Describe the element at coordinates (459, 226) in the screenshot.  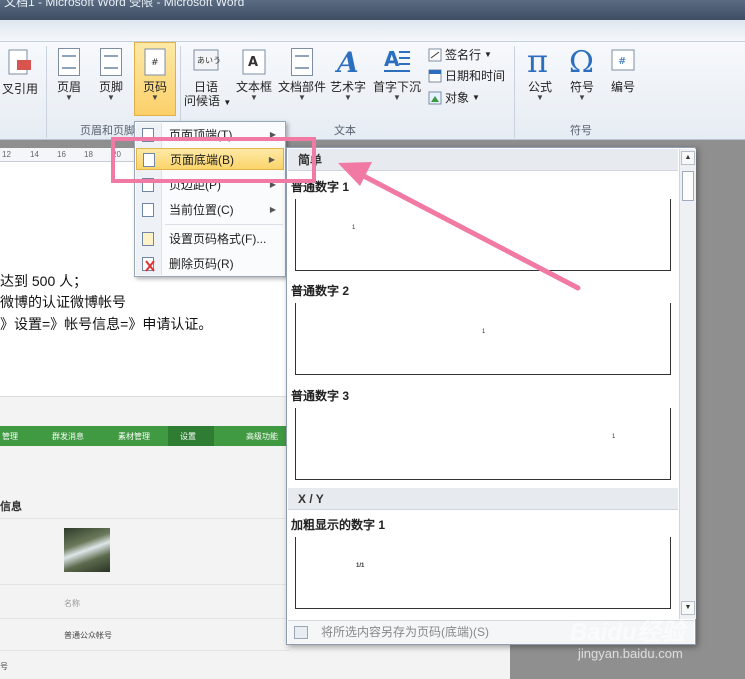
I see `annotation-arrow` at that location.